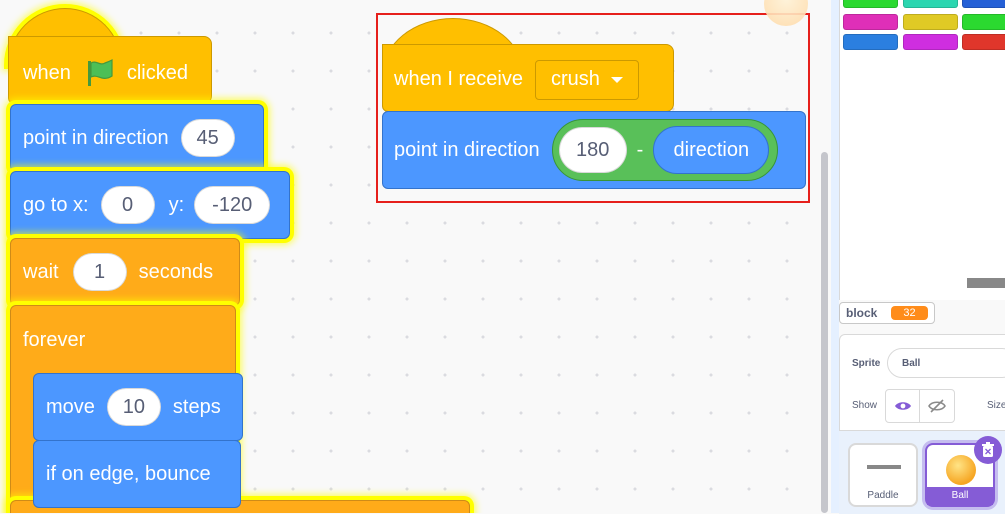 This screenshot has width=1005, height=514. Describe the element at coordinates (922, 383) in the screenshot. I see `sprite-info-pane: Sprite Ball Show Size` at that location.